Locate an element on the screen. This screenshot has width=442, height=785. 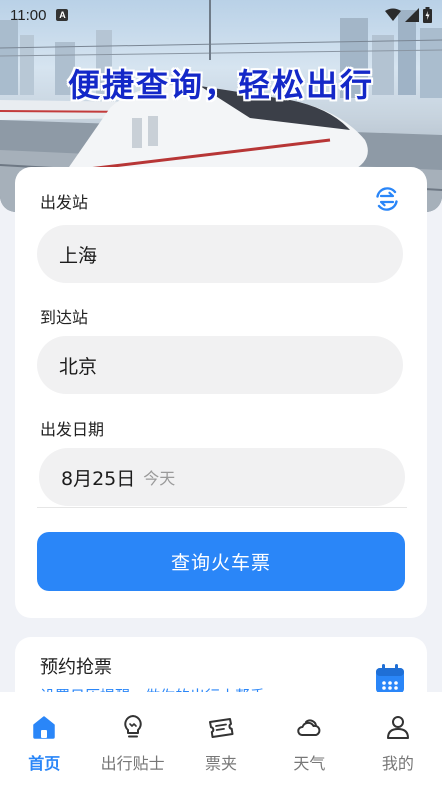
swap-stations-button is located at coordinates (387, 199).